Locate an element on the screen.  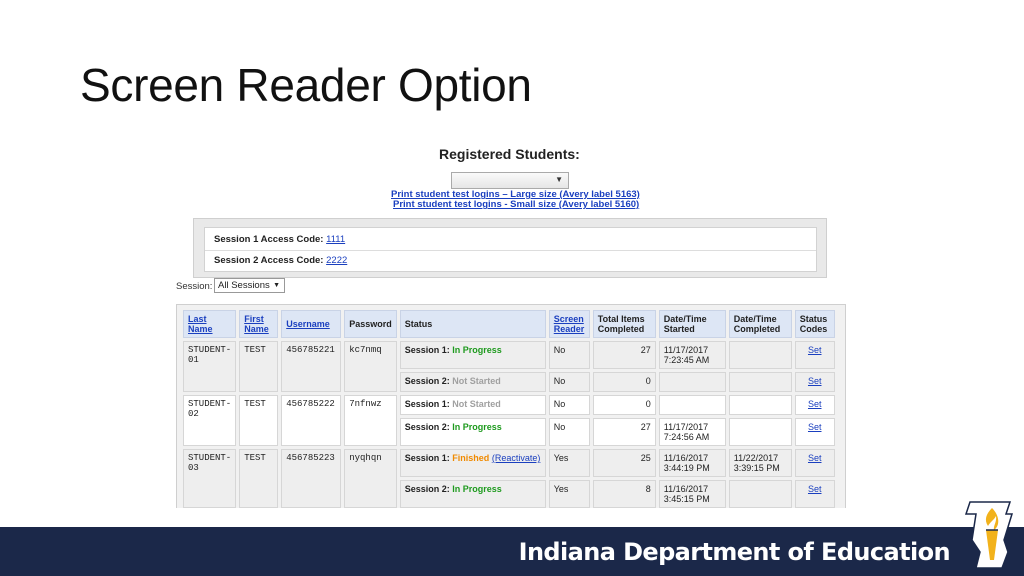
cell-username: 456785223 is located at coordinates (311, 478).